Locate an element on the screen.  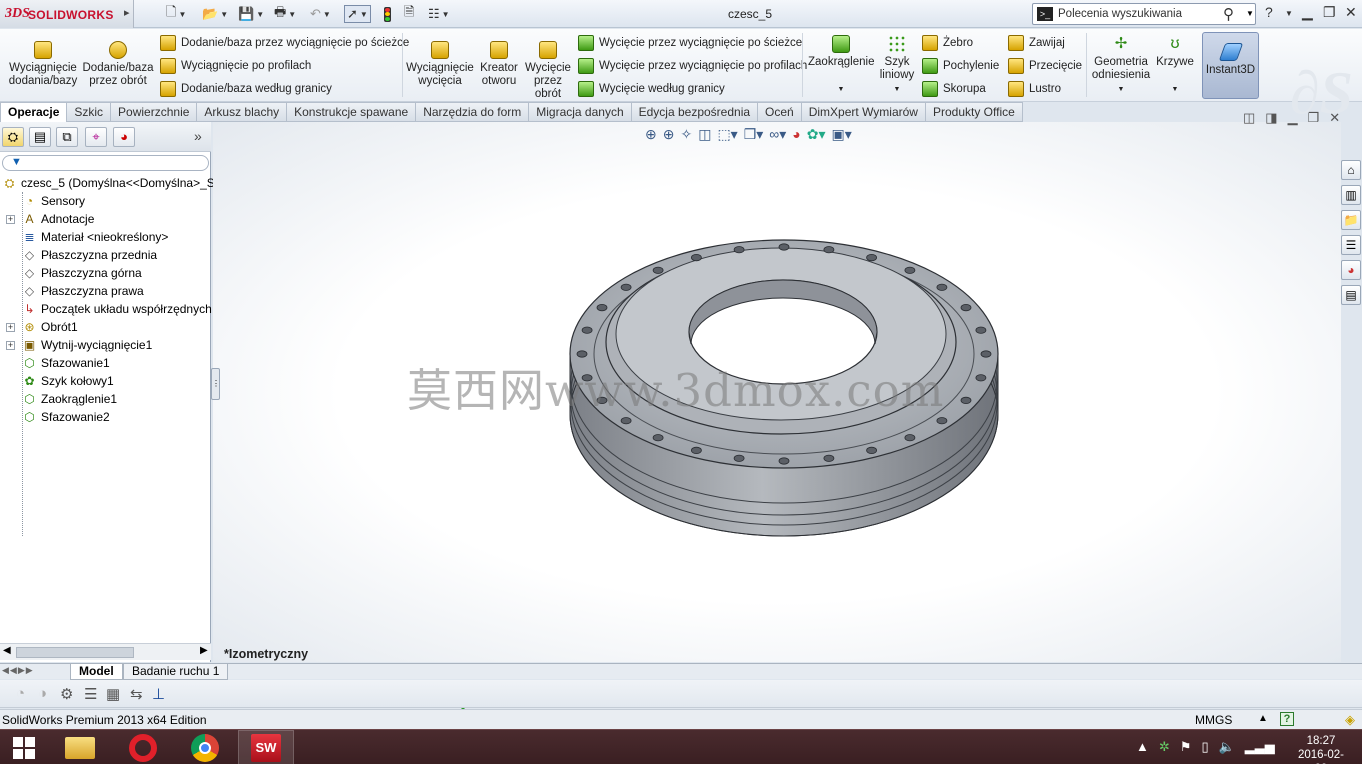
tile-vertical-icon: ◨ is located at coordinates (1271, 118).